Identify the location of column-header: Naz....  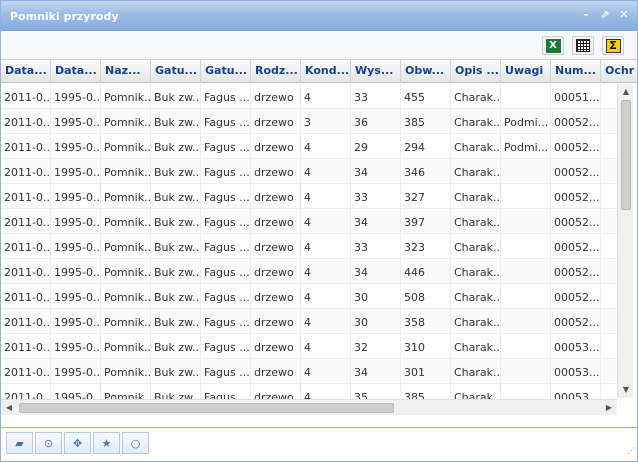
(126, 71).